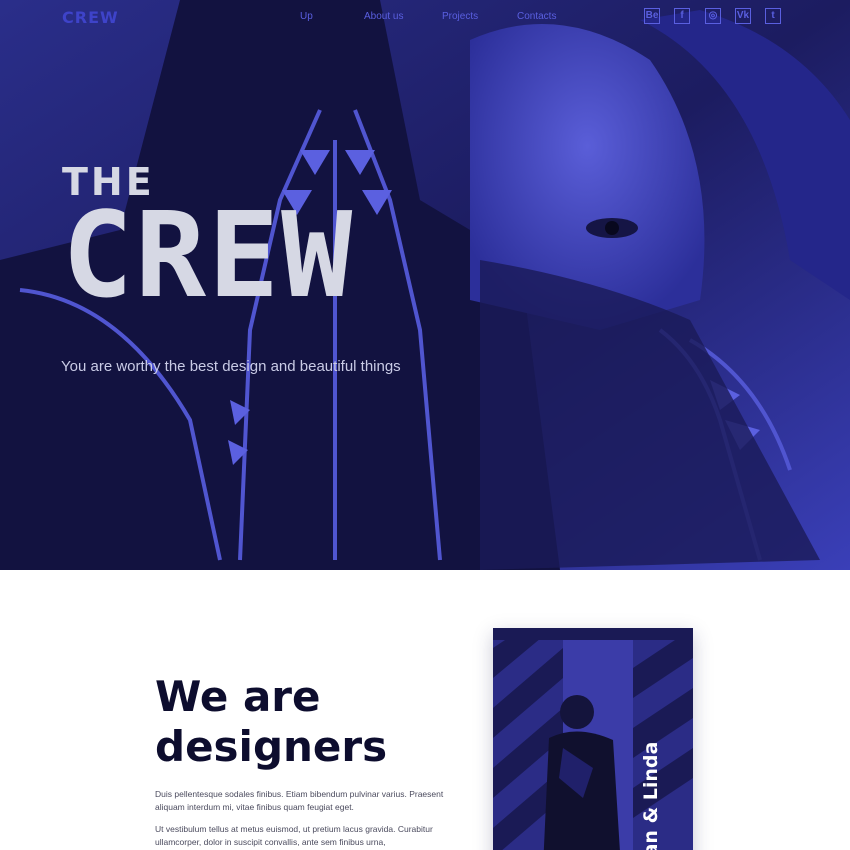  What do you see at coordinates (652, 16) in the screenshot?
I see `behance-icon: Be` at bounding box center [652, 16].